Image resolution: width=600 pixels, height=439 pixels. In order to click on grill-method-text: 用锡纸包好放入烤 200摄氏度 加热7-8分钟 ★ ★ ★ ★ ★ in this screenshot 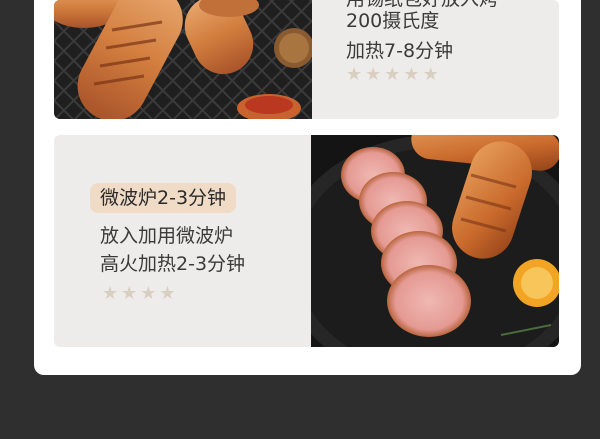, I will do `click(451, 59)`.